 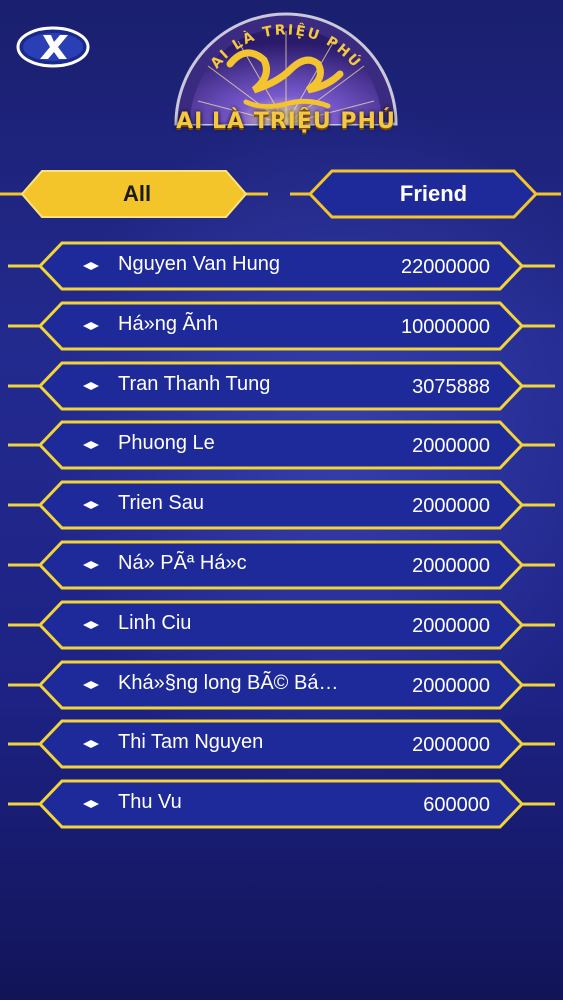 I want to click on x-close-icon, so click(x=53, y=47).